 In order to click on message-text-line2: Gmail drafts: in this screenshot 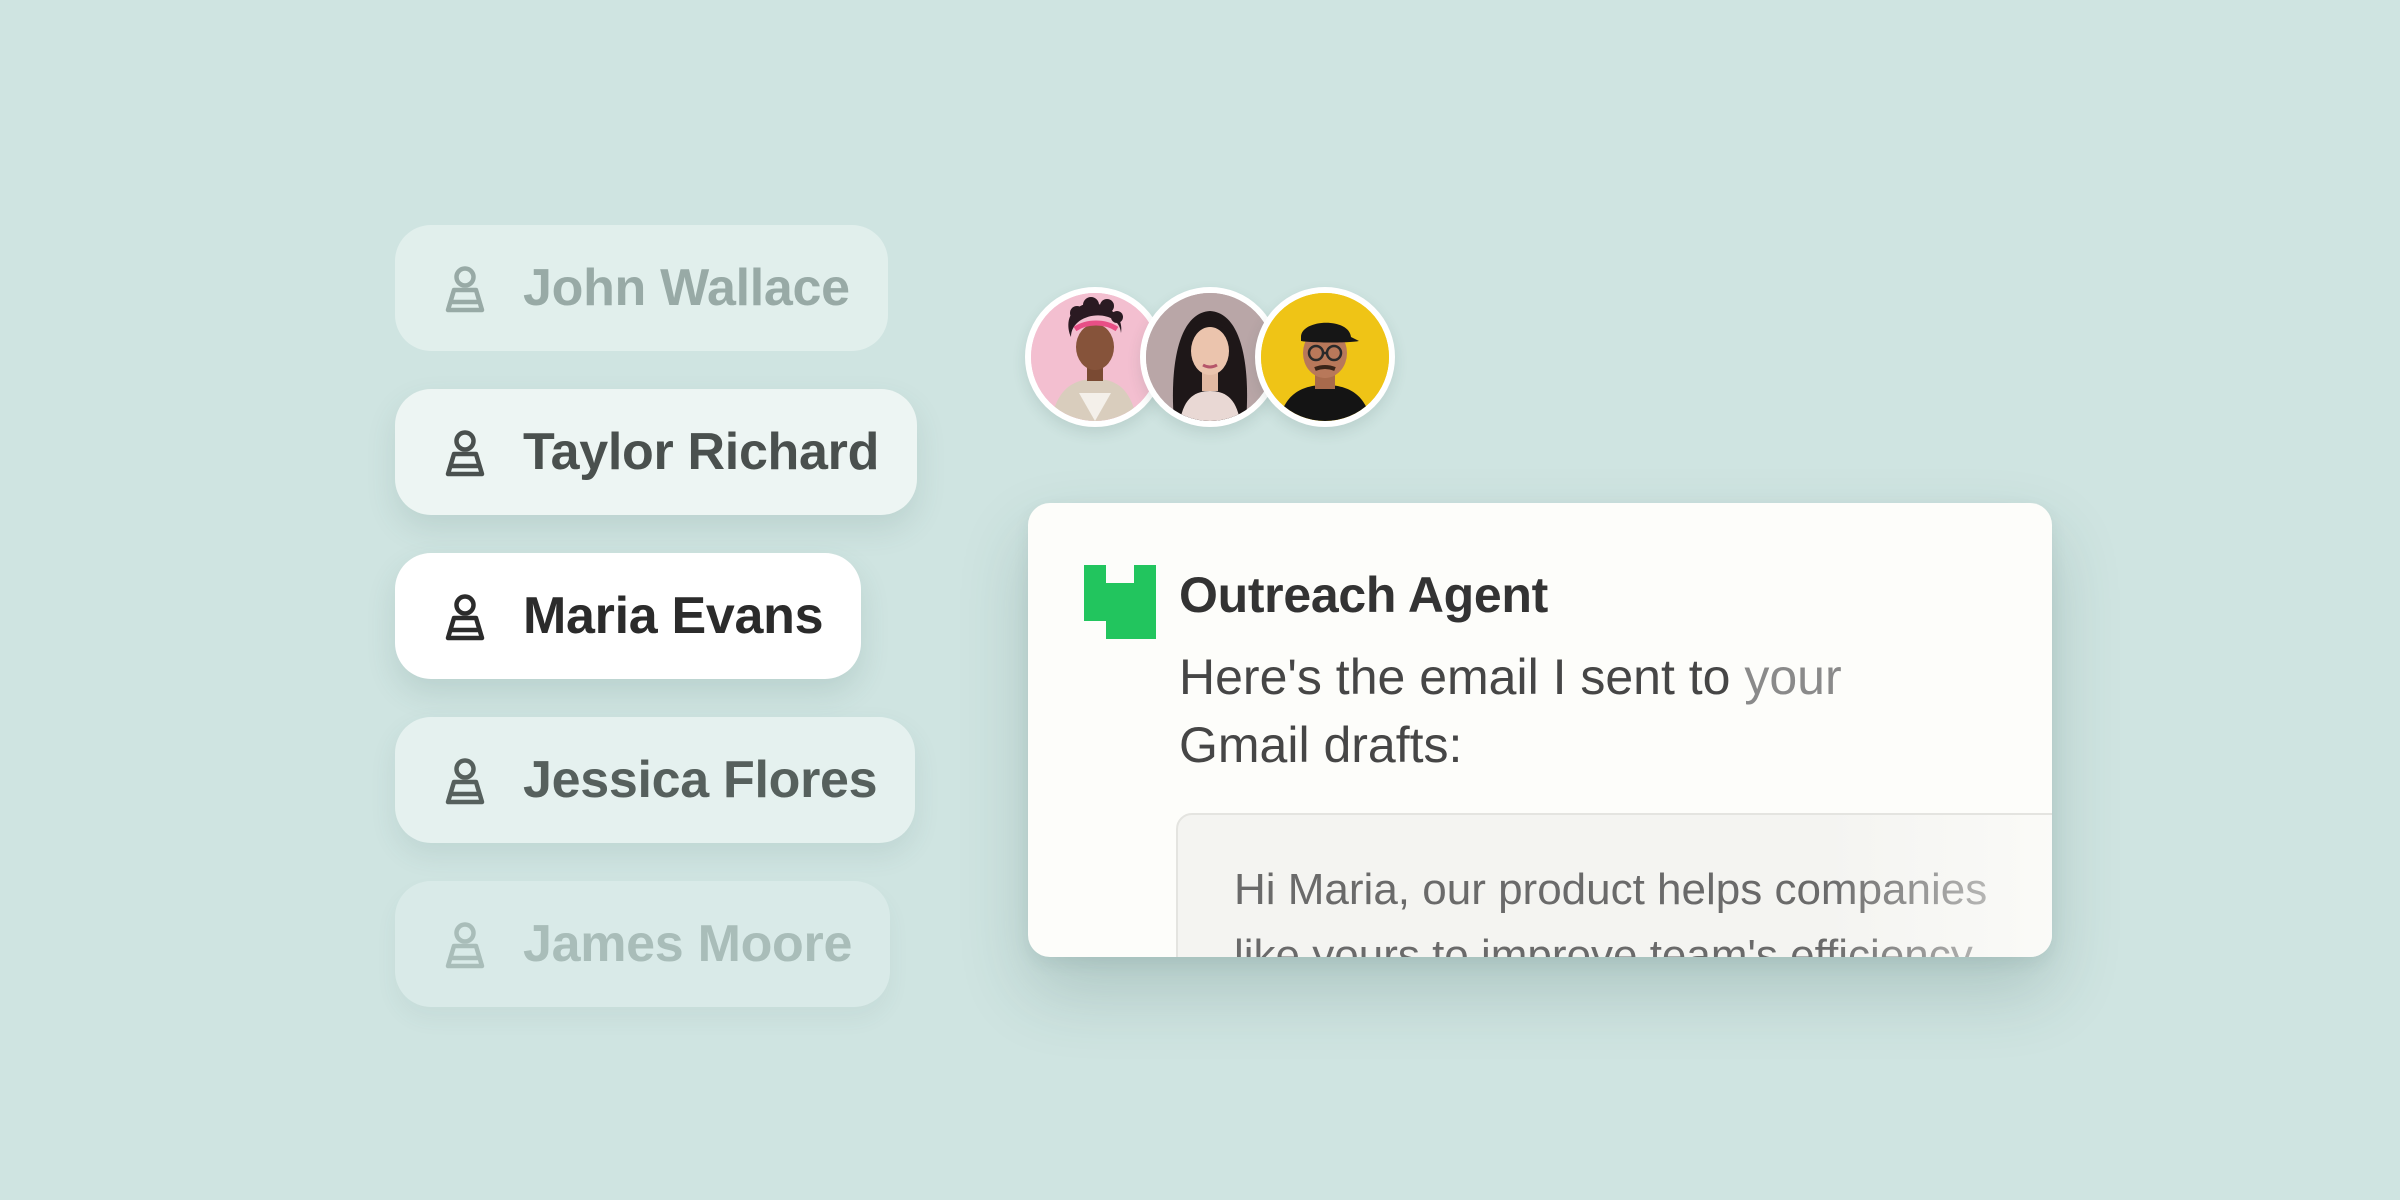, I will do `click(1321, 745)`.